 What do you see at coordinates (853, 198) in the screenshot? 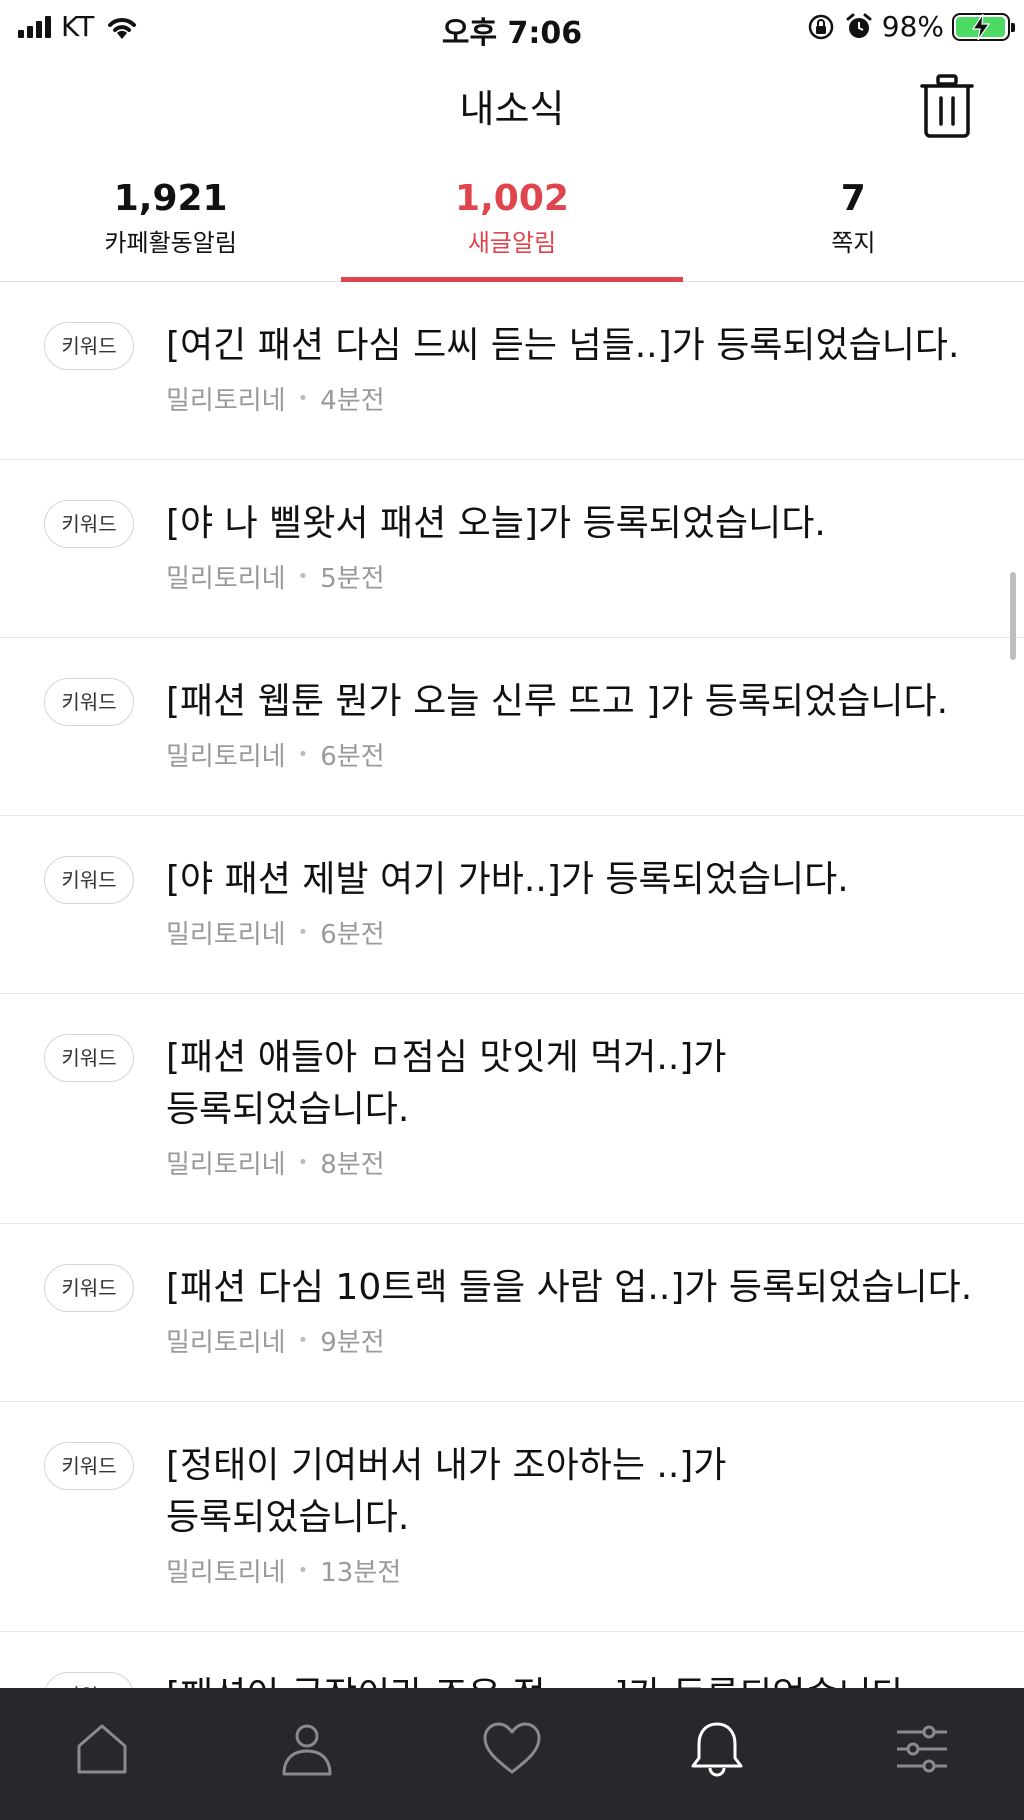
I see `tab-count: 7` at bounding box center [853, 198].